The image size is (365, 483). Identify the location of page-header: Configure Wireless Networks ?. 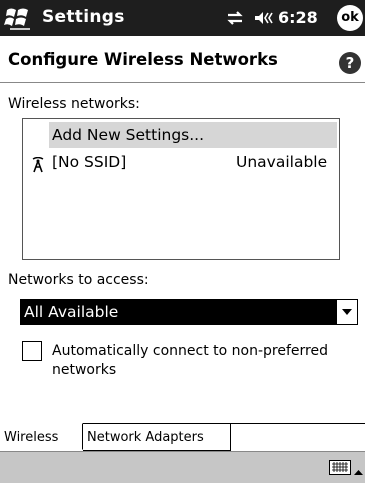
(182, 59).